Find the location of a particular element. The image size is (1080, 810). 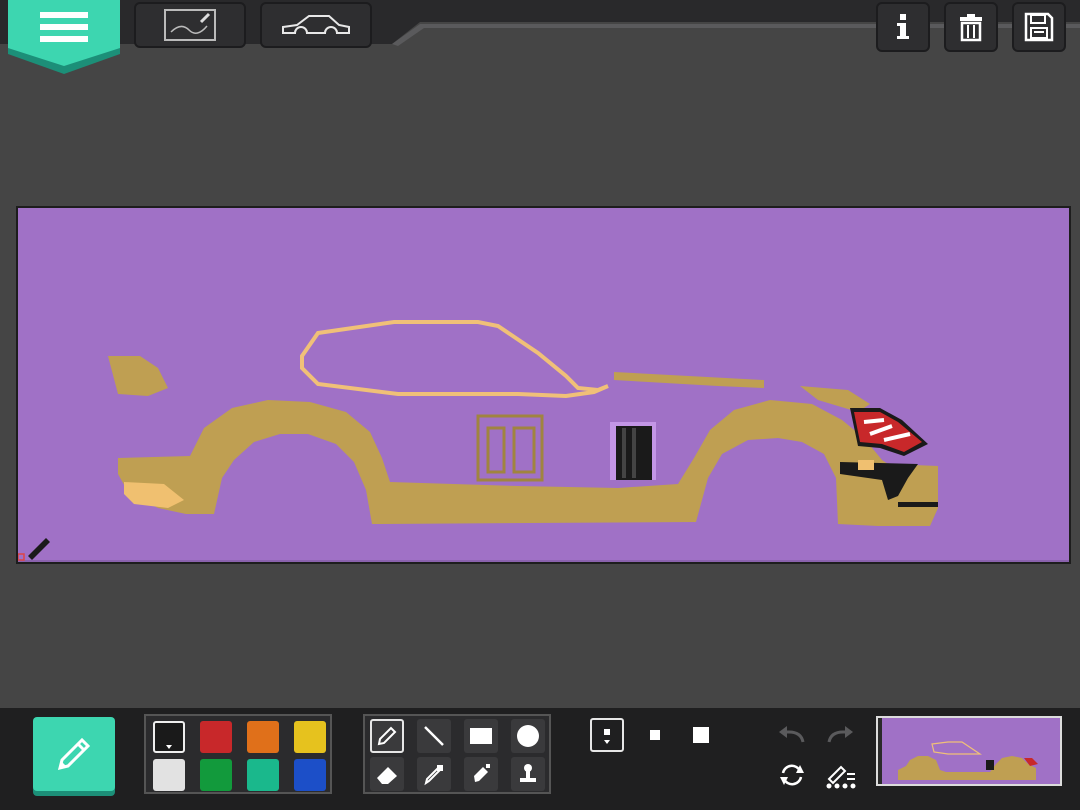

spray-can-icon is located at coordinates (482, 773).